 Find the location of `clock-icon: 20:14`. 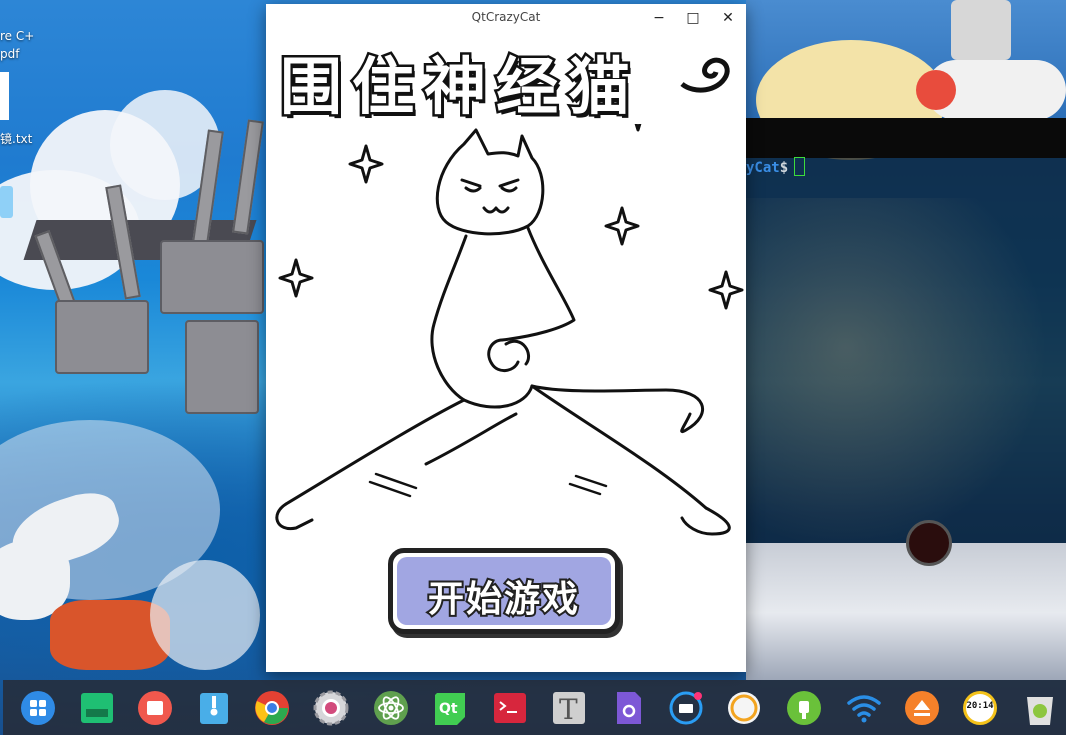

clock-icon: 20:14 is located at coordinates (980, 708).